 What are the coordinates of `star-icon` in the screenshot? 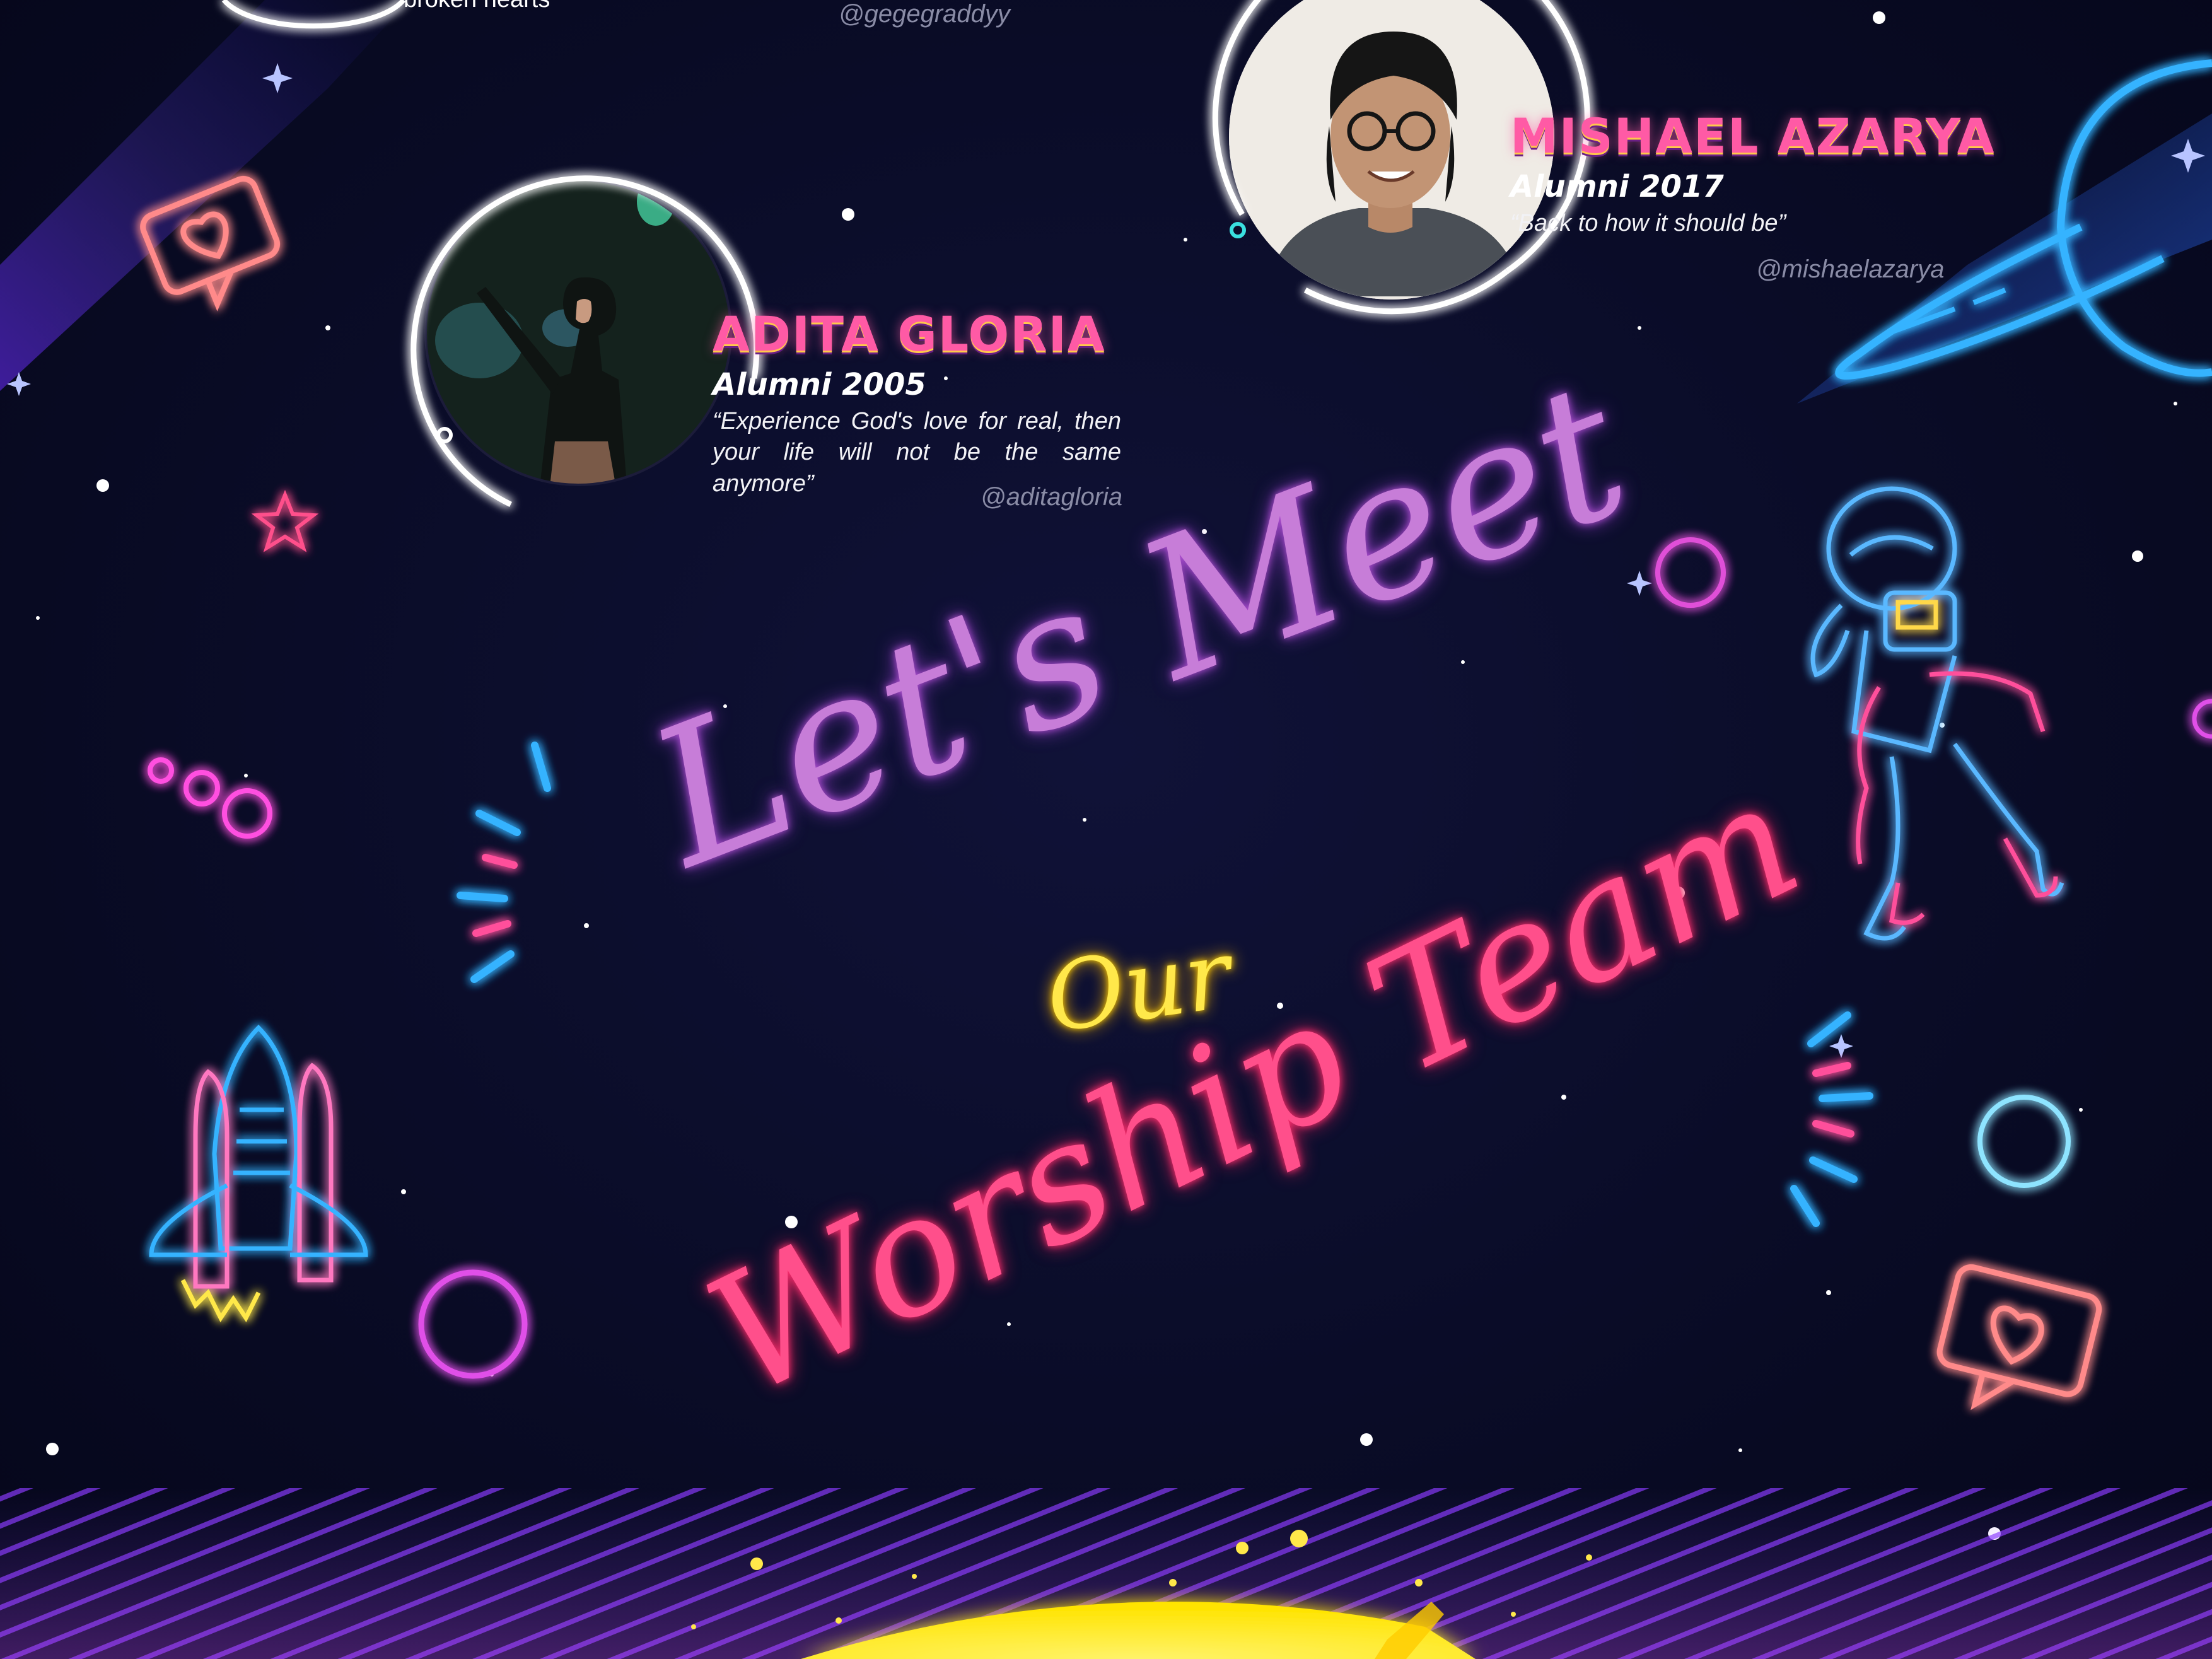 It's located at (285, 520).